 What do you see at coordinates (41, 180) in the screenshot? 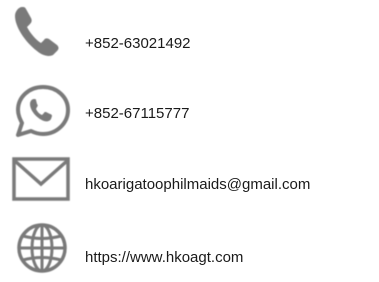
I see `envelope-icon` at bounding box center [41, 180].